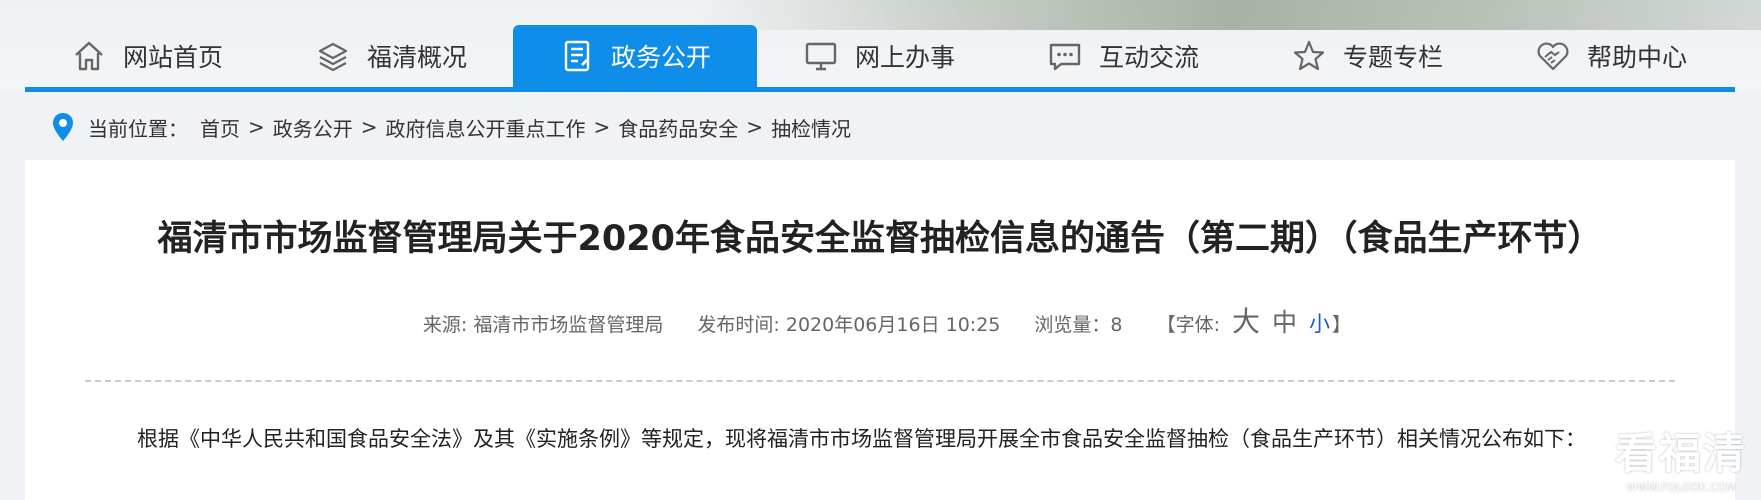 This screenshot has height=500, width=1761. I want to click on watermark-logo: 看福清, so click(1680, 453).